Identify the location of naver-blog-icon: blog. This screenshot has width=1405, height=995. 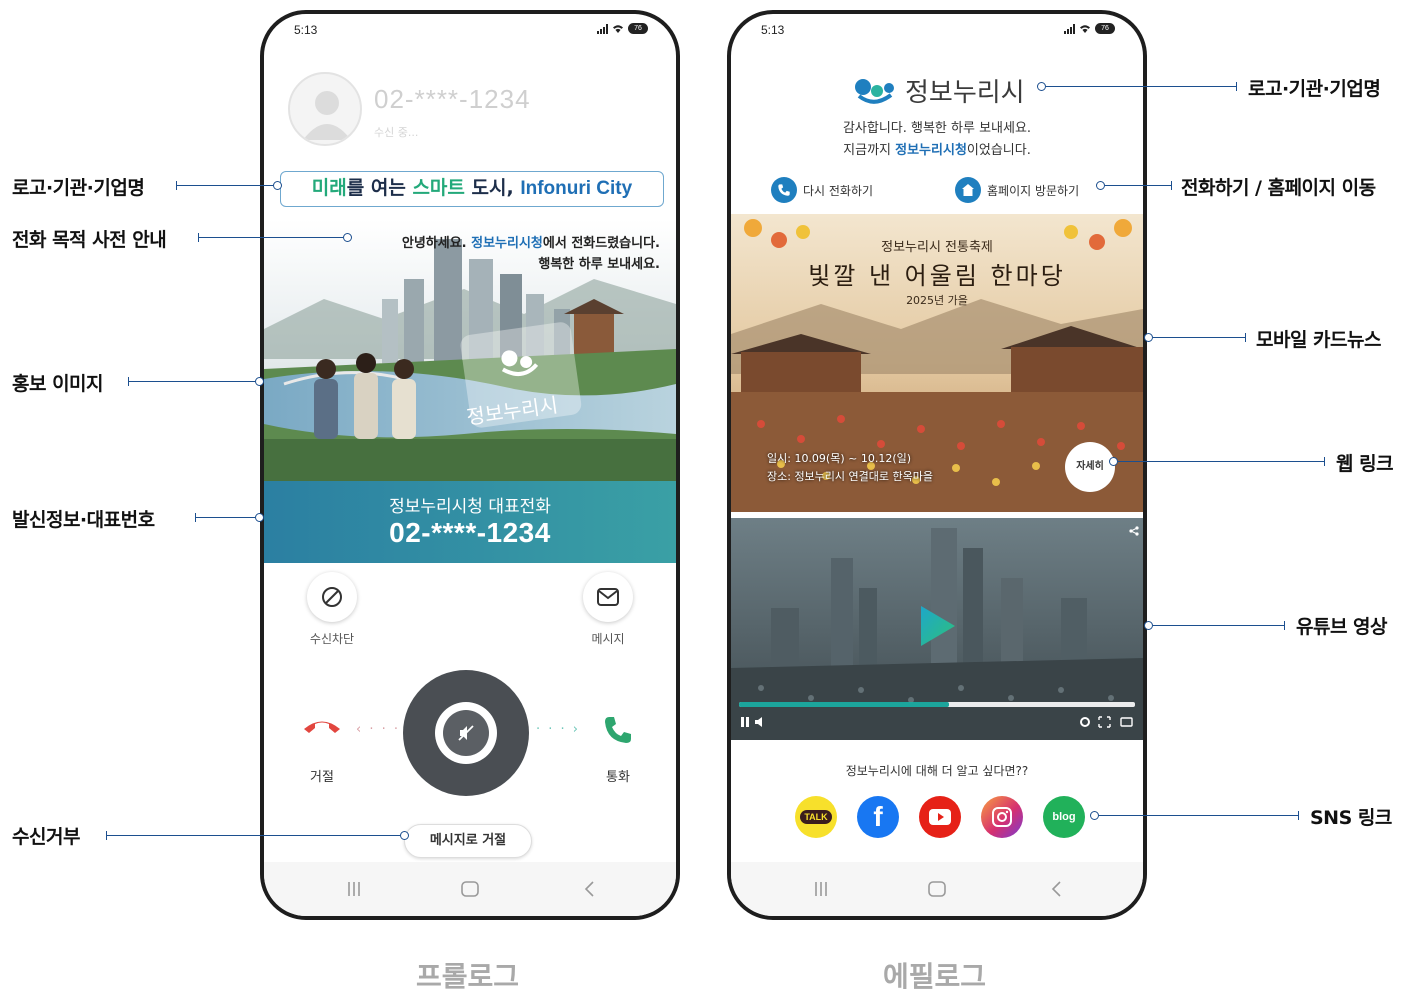
(1064, 817).